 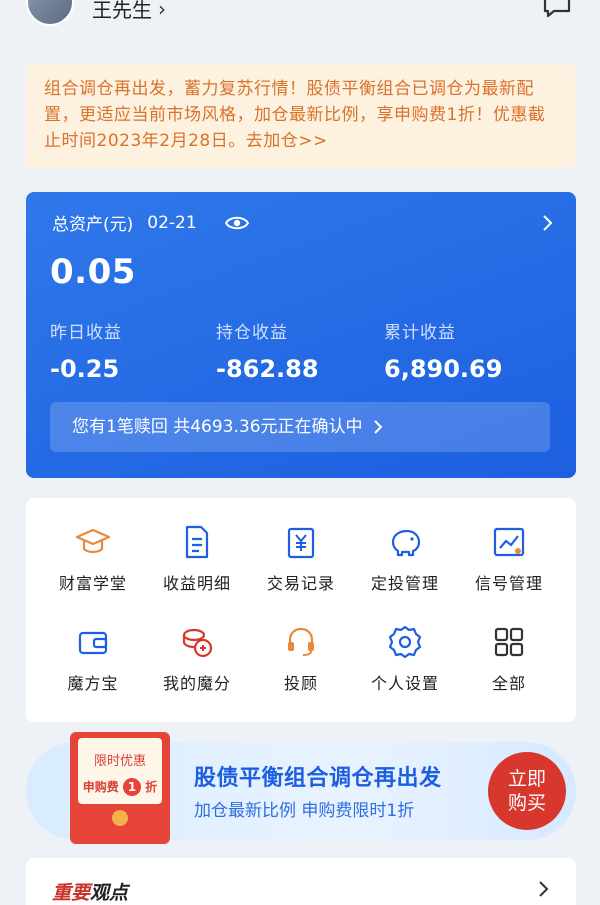 What do you see at coordinates (508, 583) in the screenshot?
I see `grid-item-label: 信号管理` at bounding box center [508, 583].